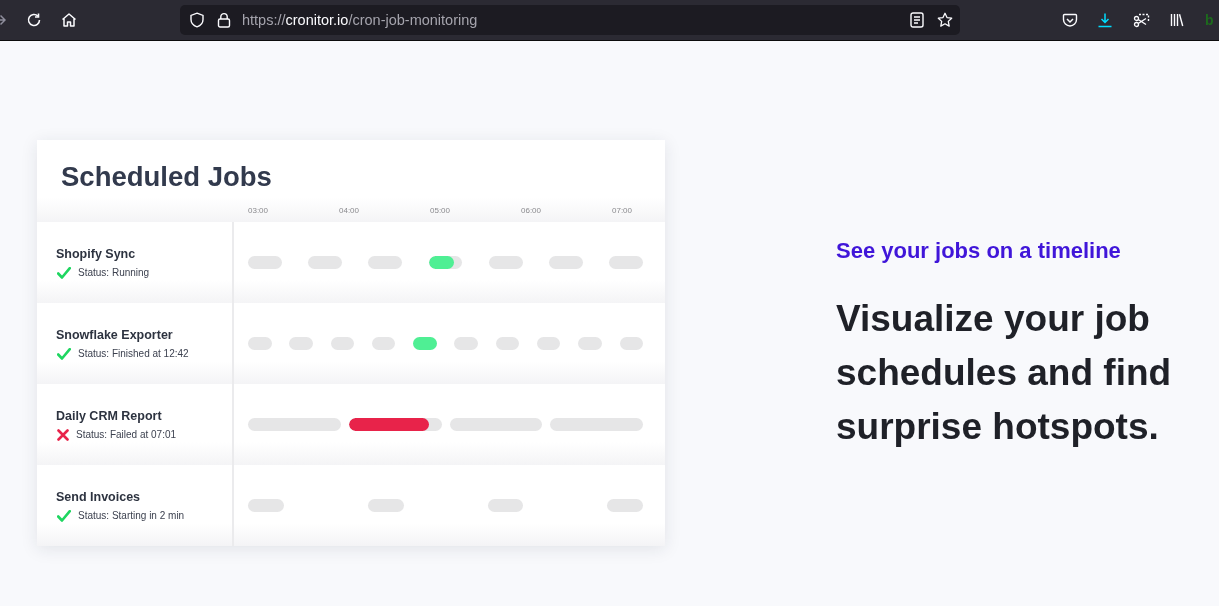 Image resolution: width=1219 pixels, height=606 pixels. What do you see at coordinates (351, 424) in the screenshot?
I see `job-row: Daily CRM Report Status: Failed at 07:01` at bounding box center [351, 424].